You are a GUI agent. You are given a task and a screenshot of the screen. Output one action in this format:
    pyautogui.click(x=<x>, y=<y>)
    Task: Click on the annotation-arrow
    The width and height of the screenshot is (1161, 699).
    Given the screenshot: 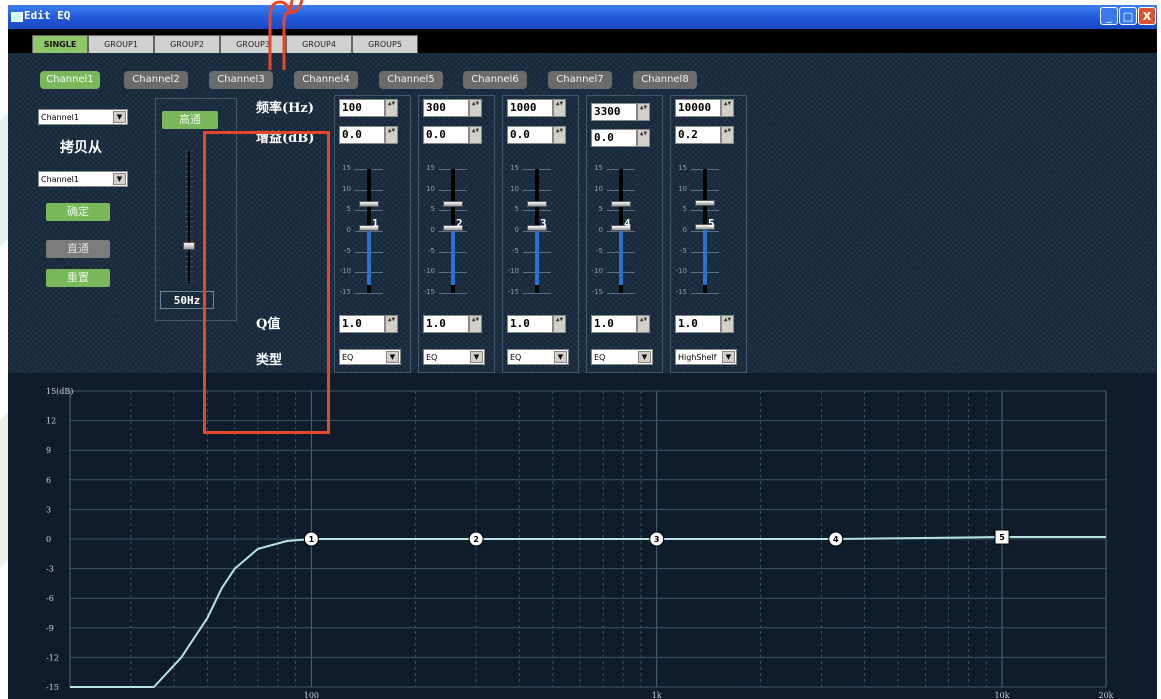 What is the action you would take?
    pyautogui.click(x=286, y=35)
    